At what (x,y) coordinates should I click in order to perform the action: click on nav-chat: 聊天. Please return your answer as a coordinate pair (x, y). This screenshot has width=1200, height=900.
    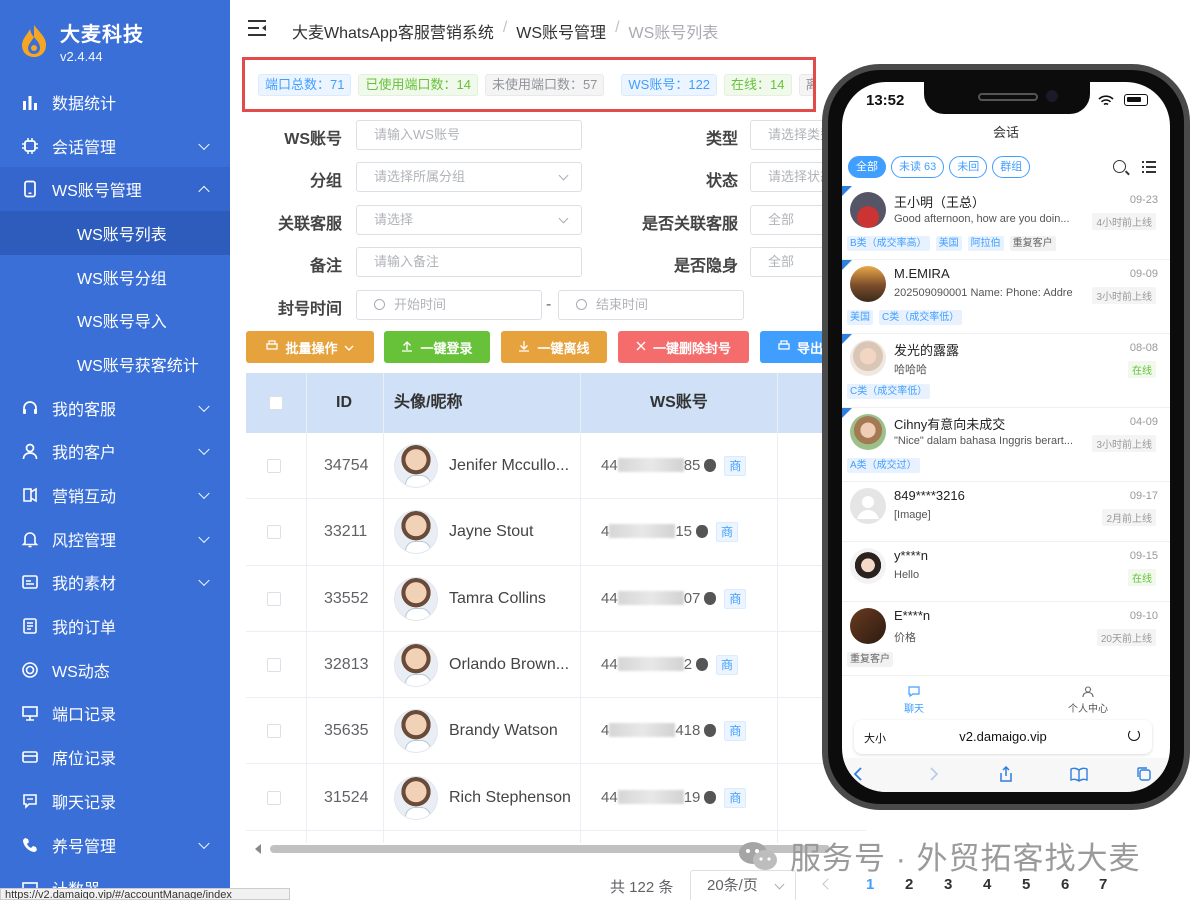
    Looking at the image, I should click on (914, 700).